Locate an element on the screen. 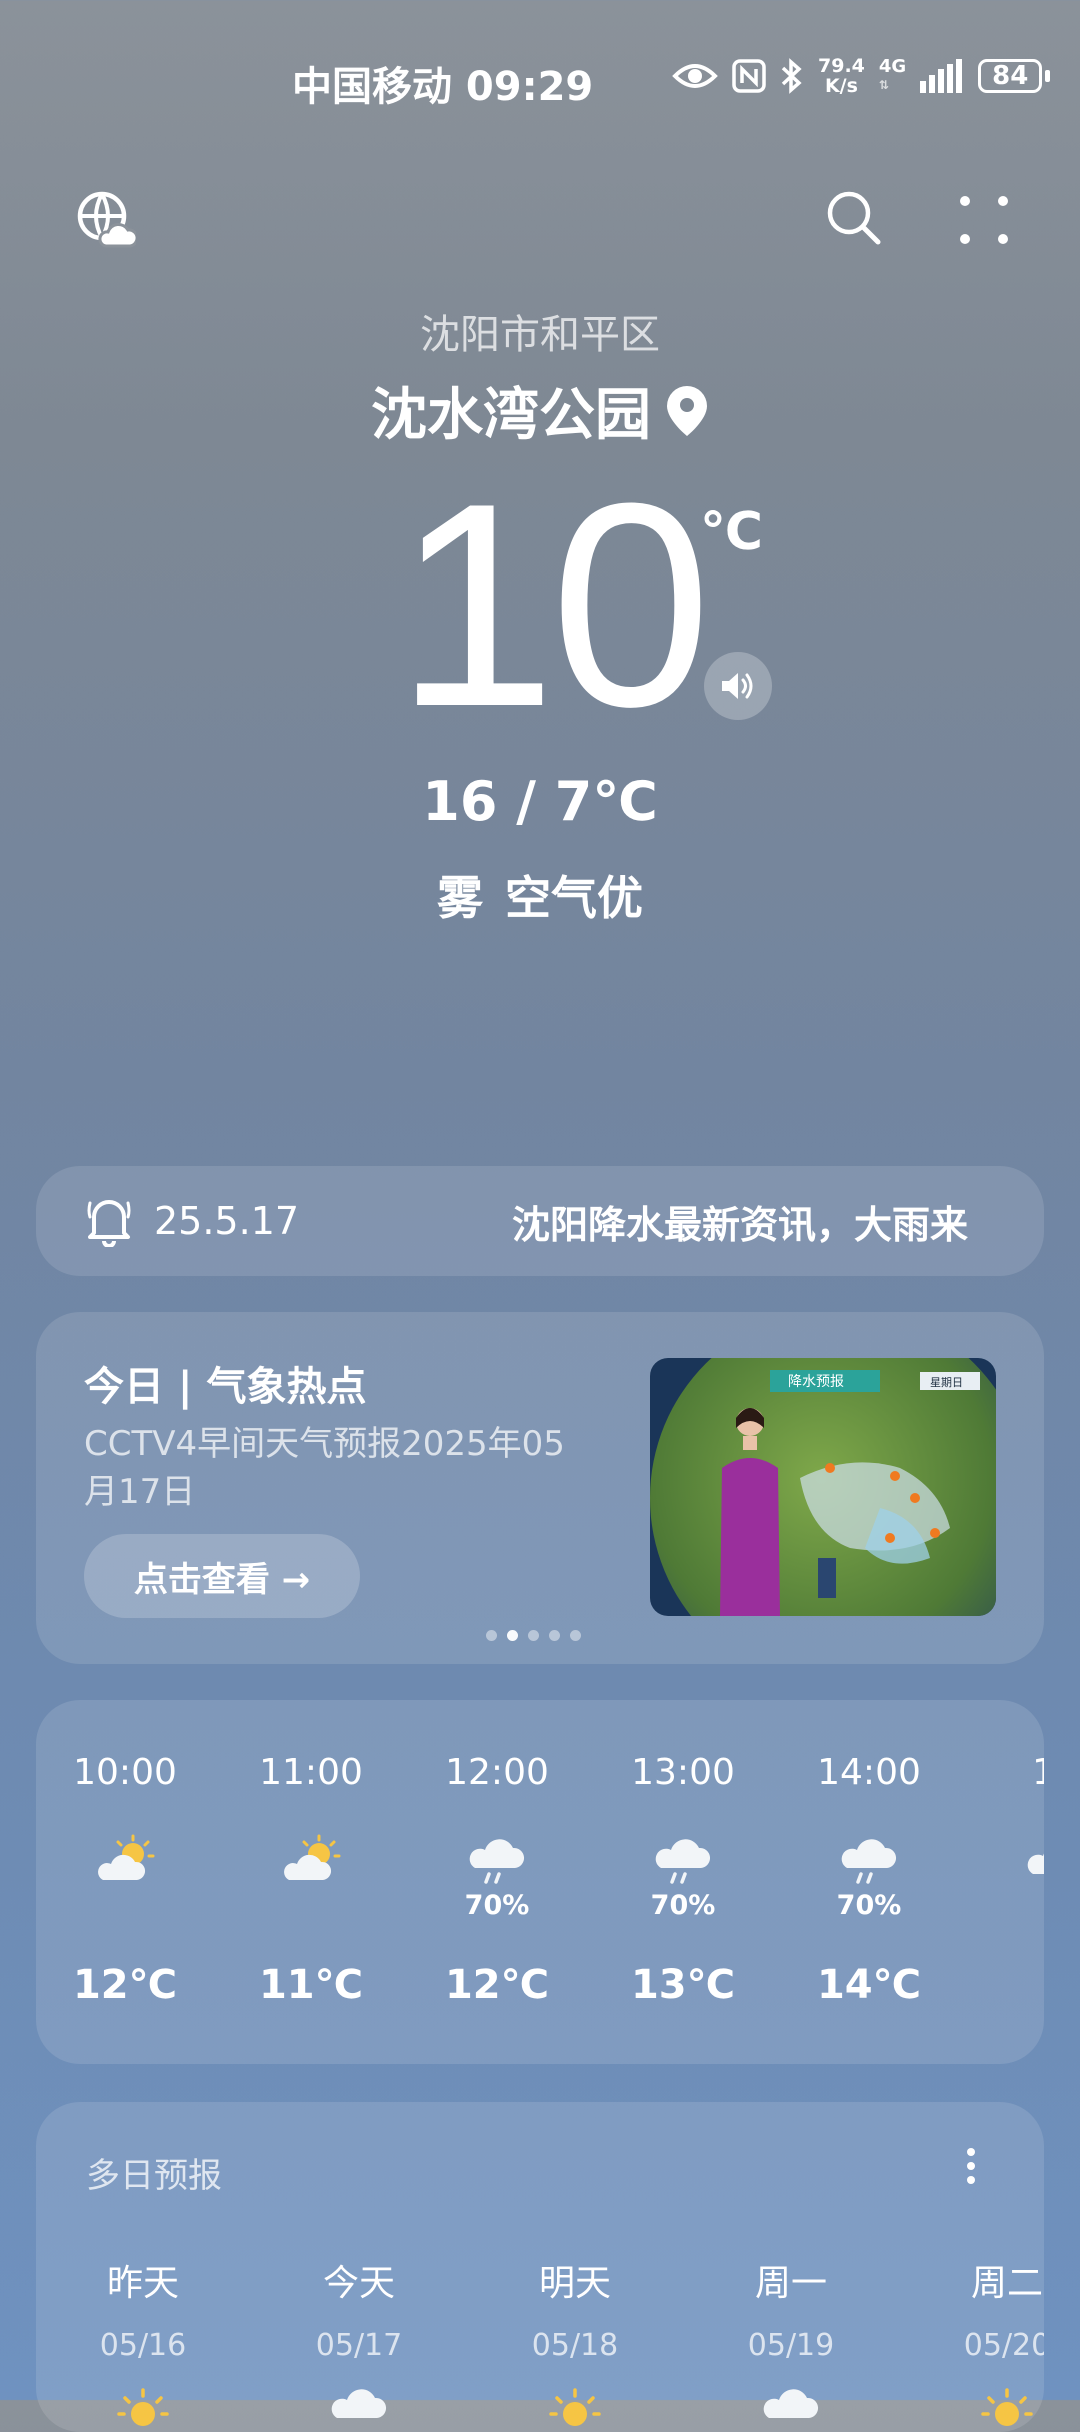 The height and width of the screenshot is (2432, 1080). hour-time: 13:00 is located at coordinates (683, 1772).